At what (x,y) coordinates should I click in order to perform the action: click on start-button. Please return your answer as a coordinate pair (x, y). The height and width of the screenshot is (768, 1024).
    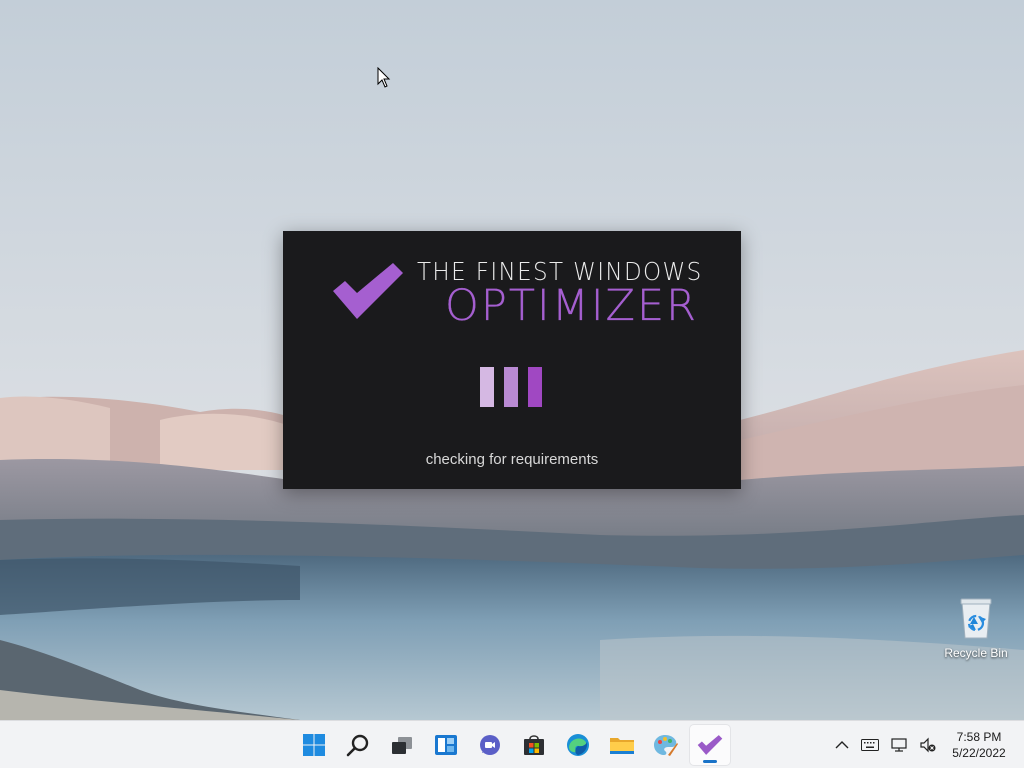
    Looking at the image, I should click on (314, 745).